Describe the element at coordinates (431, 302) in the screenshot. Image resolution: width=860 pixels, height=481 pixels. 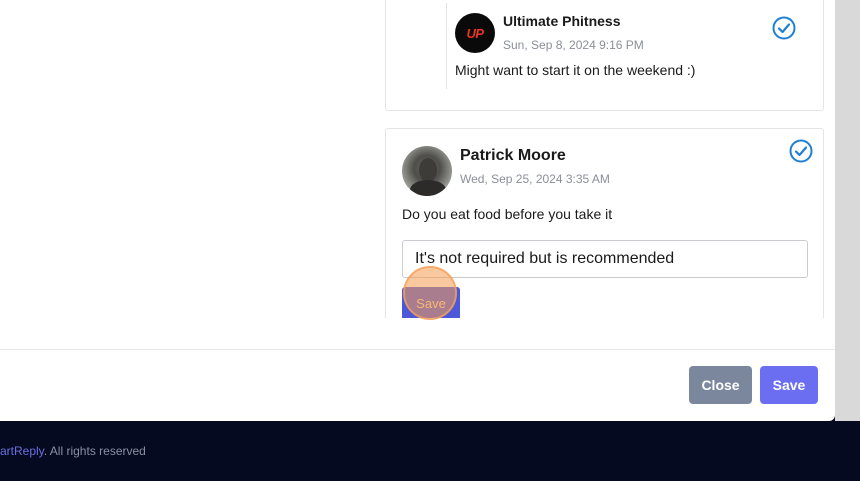
I see `reply-save-button: Save` at that location.